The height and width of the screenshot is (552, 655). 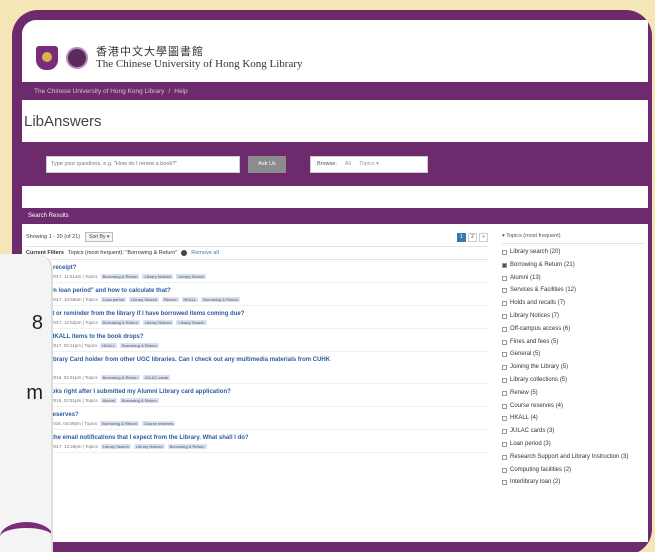 What do you see at coordinates (156, 377) in the screenshot?
I see `topic-tag: JULAC cards` at bounding box center [156, 377].